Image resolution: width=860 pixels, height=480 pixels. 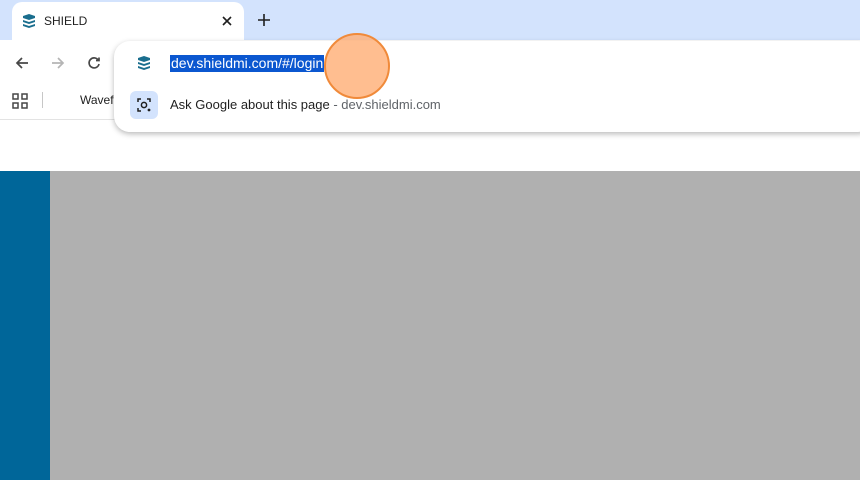 I want to click on suggestion-domain: dev.shieldmi.com, so click(x=391, y=104).